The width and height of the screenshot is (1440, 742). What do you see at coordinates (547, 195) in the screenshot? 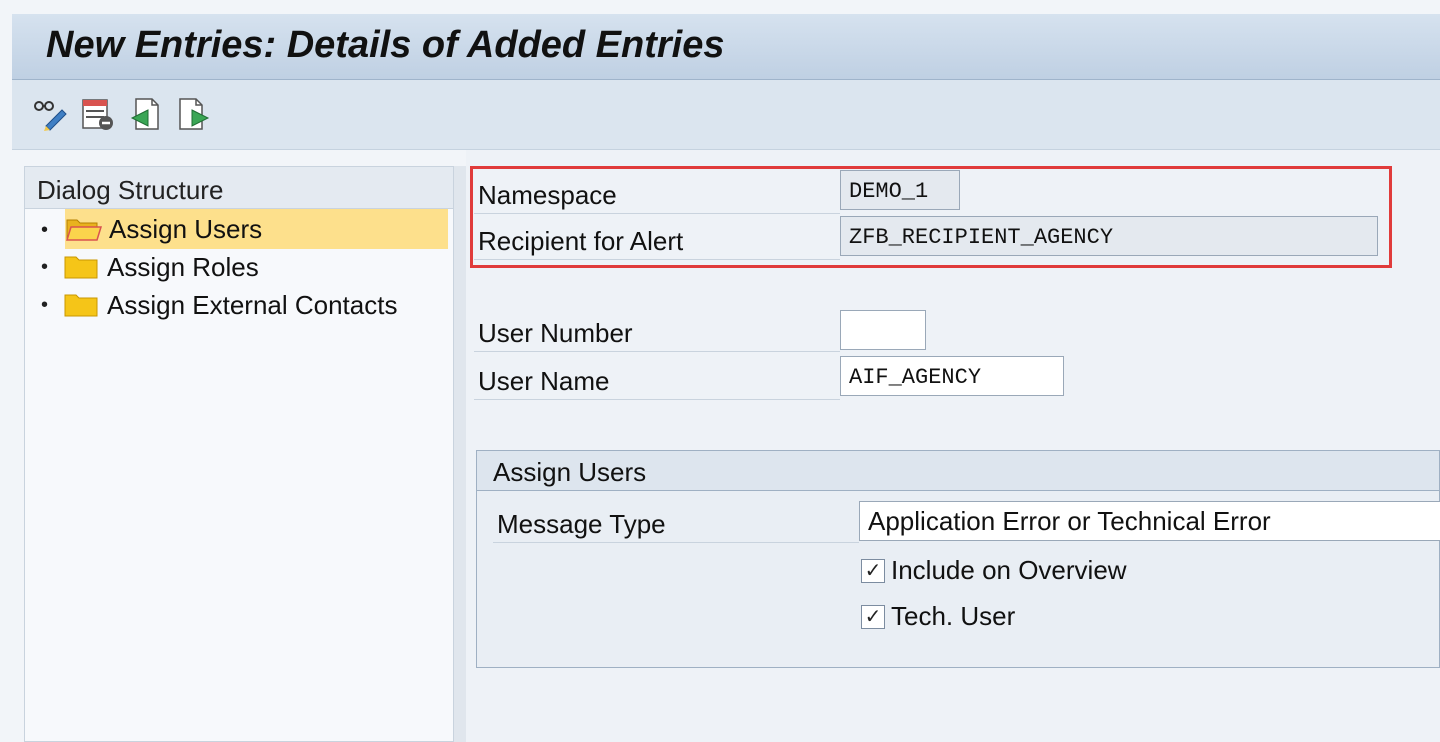
I see `namespace-label: Namespace` at bounding box center [547, 195].